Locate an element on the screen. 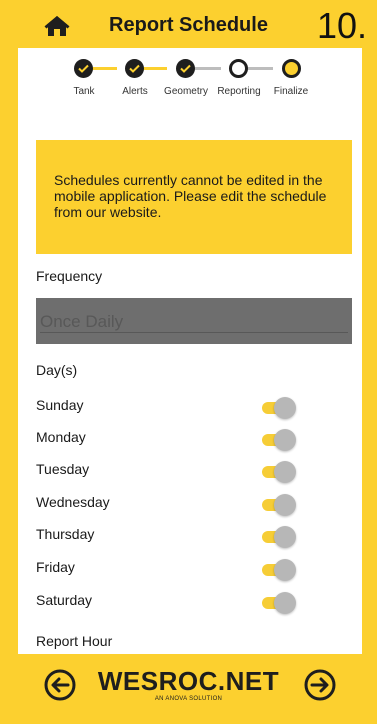 The width and height of the screenshot is (377, 724). select-underline is located at coordinates (194, 332).